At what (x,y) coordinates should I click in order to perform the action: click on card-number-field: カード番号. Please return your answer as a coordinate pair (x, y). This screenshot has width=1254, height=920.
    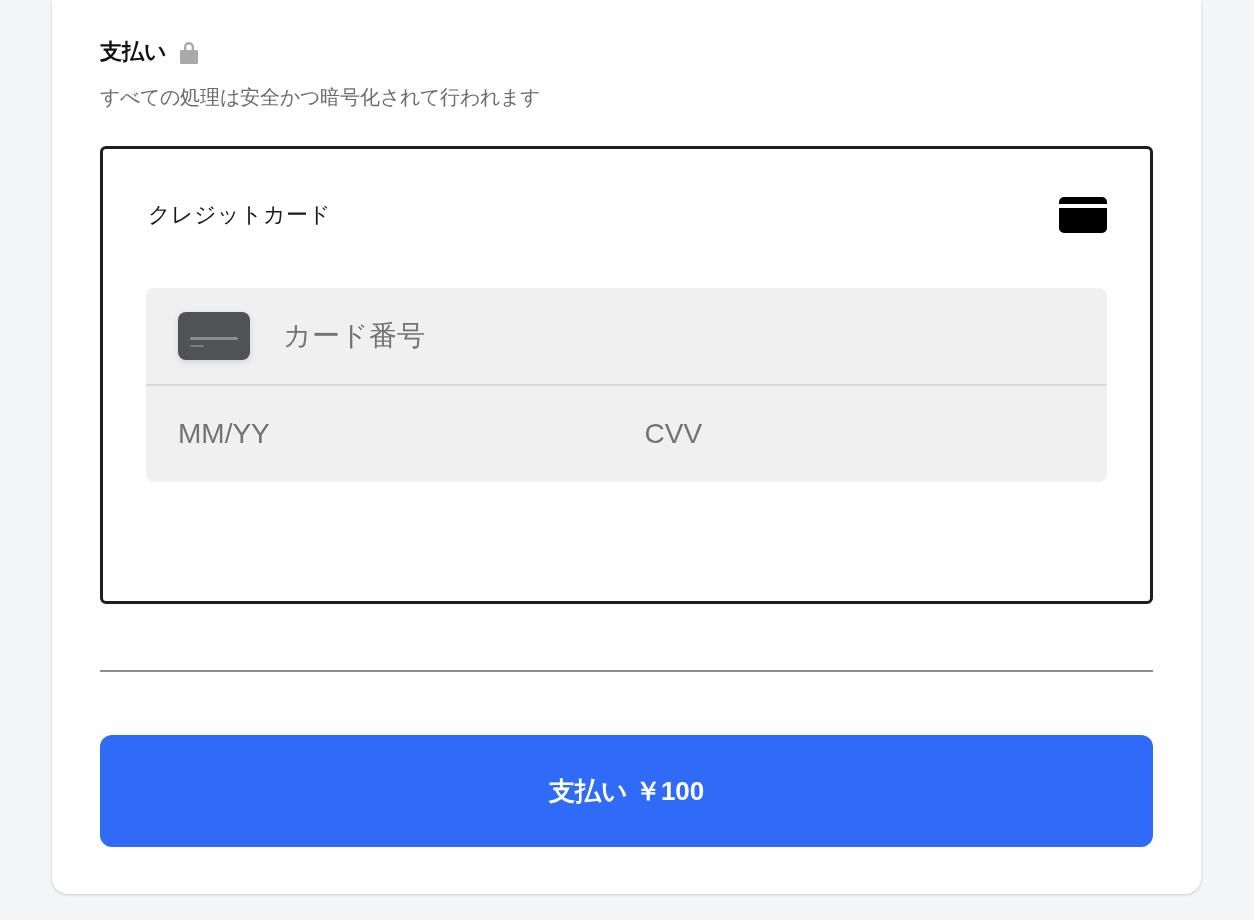
    Looking at the image, I should click on (695, 336).